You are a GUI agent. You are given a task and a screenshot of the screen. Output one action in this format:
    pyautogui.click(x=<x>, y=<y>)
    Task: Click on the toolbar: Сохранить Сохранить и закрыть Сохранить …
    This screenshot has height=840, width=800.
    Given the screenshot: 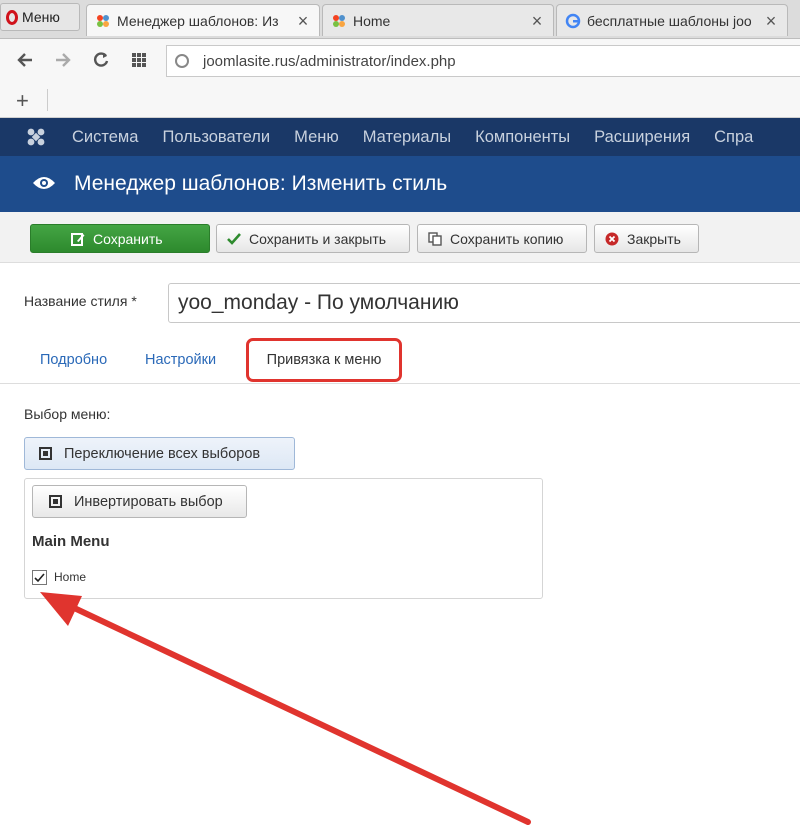 What is the action you would take?
    pyautogui.click(x=400, y=237)
    